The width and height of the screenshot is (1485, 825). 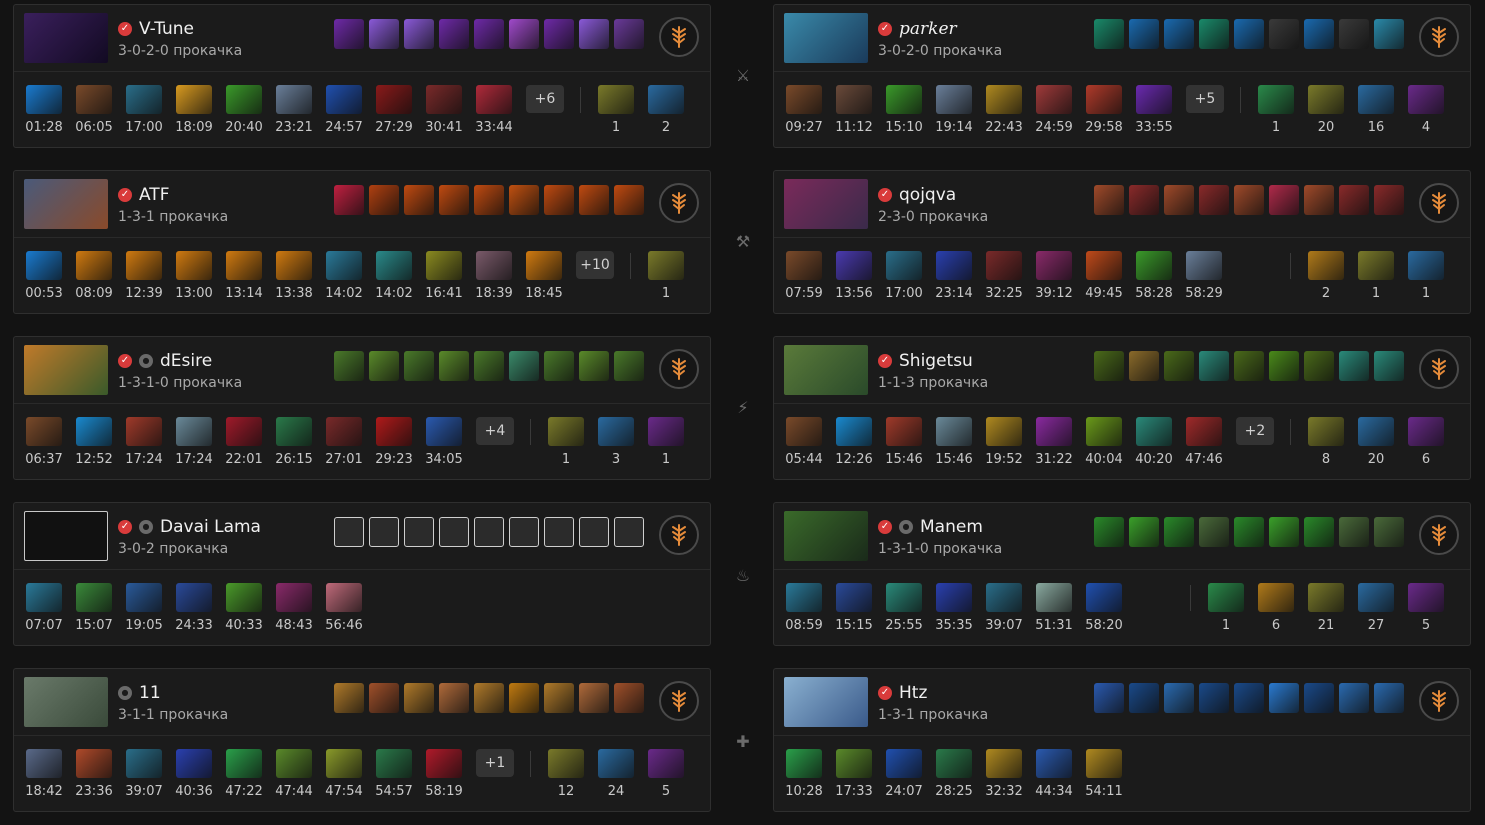 What do you see at coordinates (1004, 608) in the screenshot?
I see `item-entry: 39:07` at bounding box center [1004, 608].